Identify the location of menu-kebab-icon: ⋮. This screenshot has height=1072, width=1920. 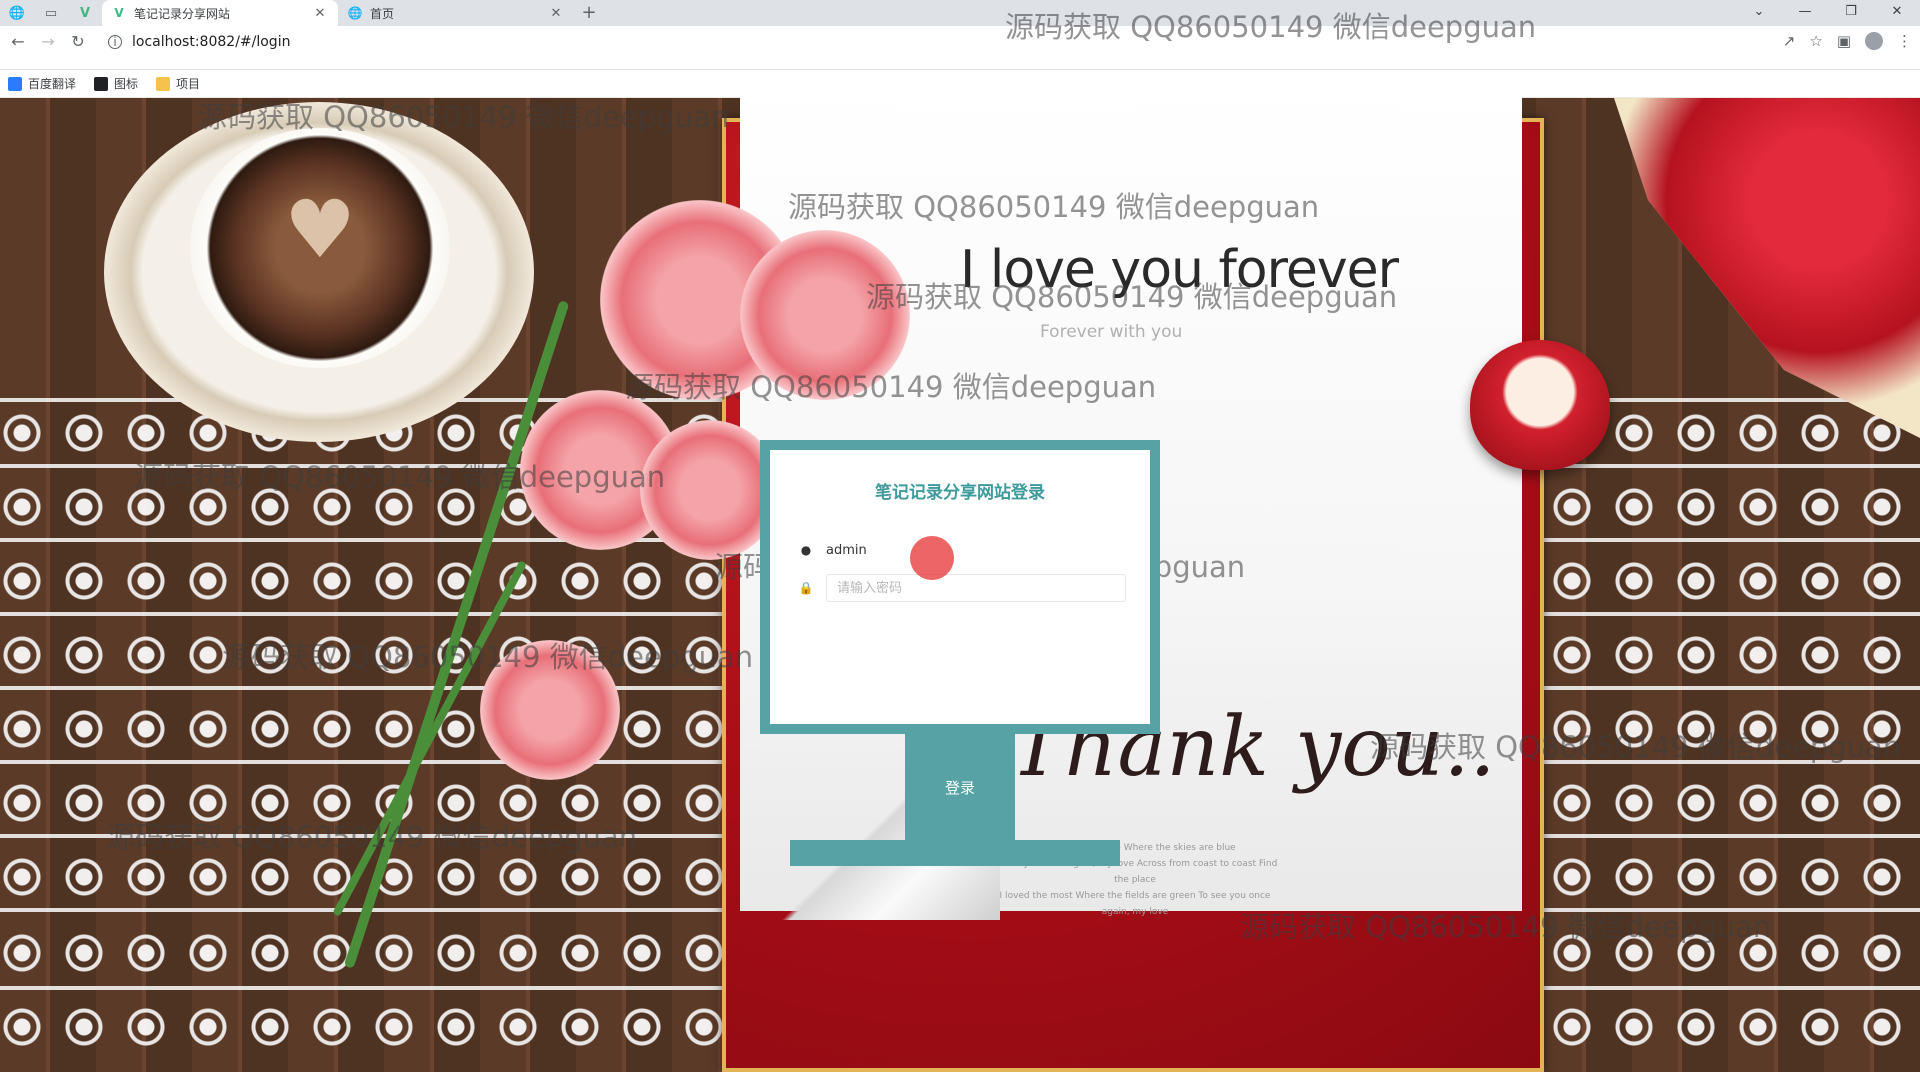
(1904, 41).